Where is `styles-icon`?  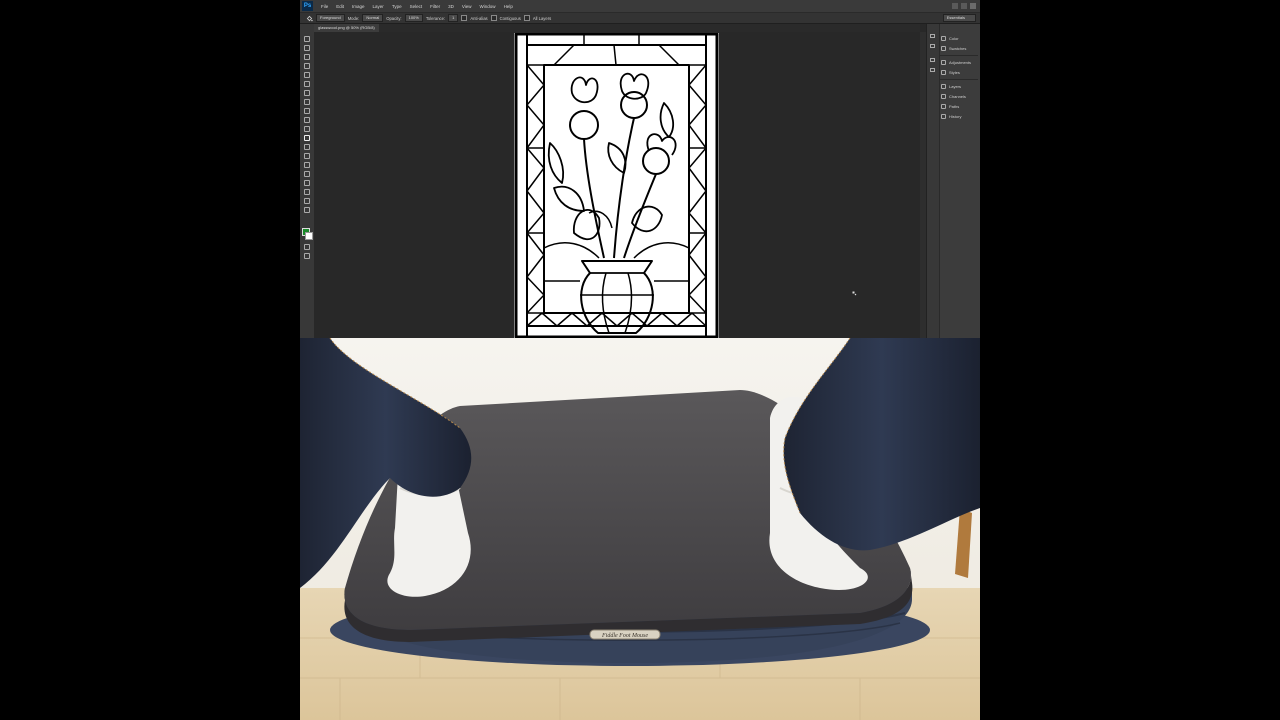
styles-icon is located at coordinates (943, 72).